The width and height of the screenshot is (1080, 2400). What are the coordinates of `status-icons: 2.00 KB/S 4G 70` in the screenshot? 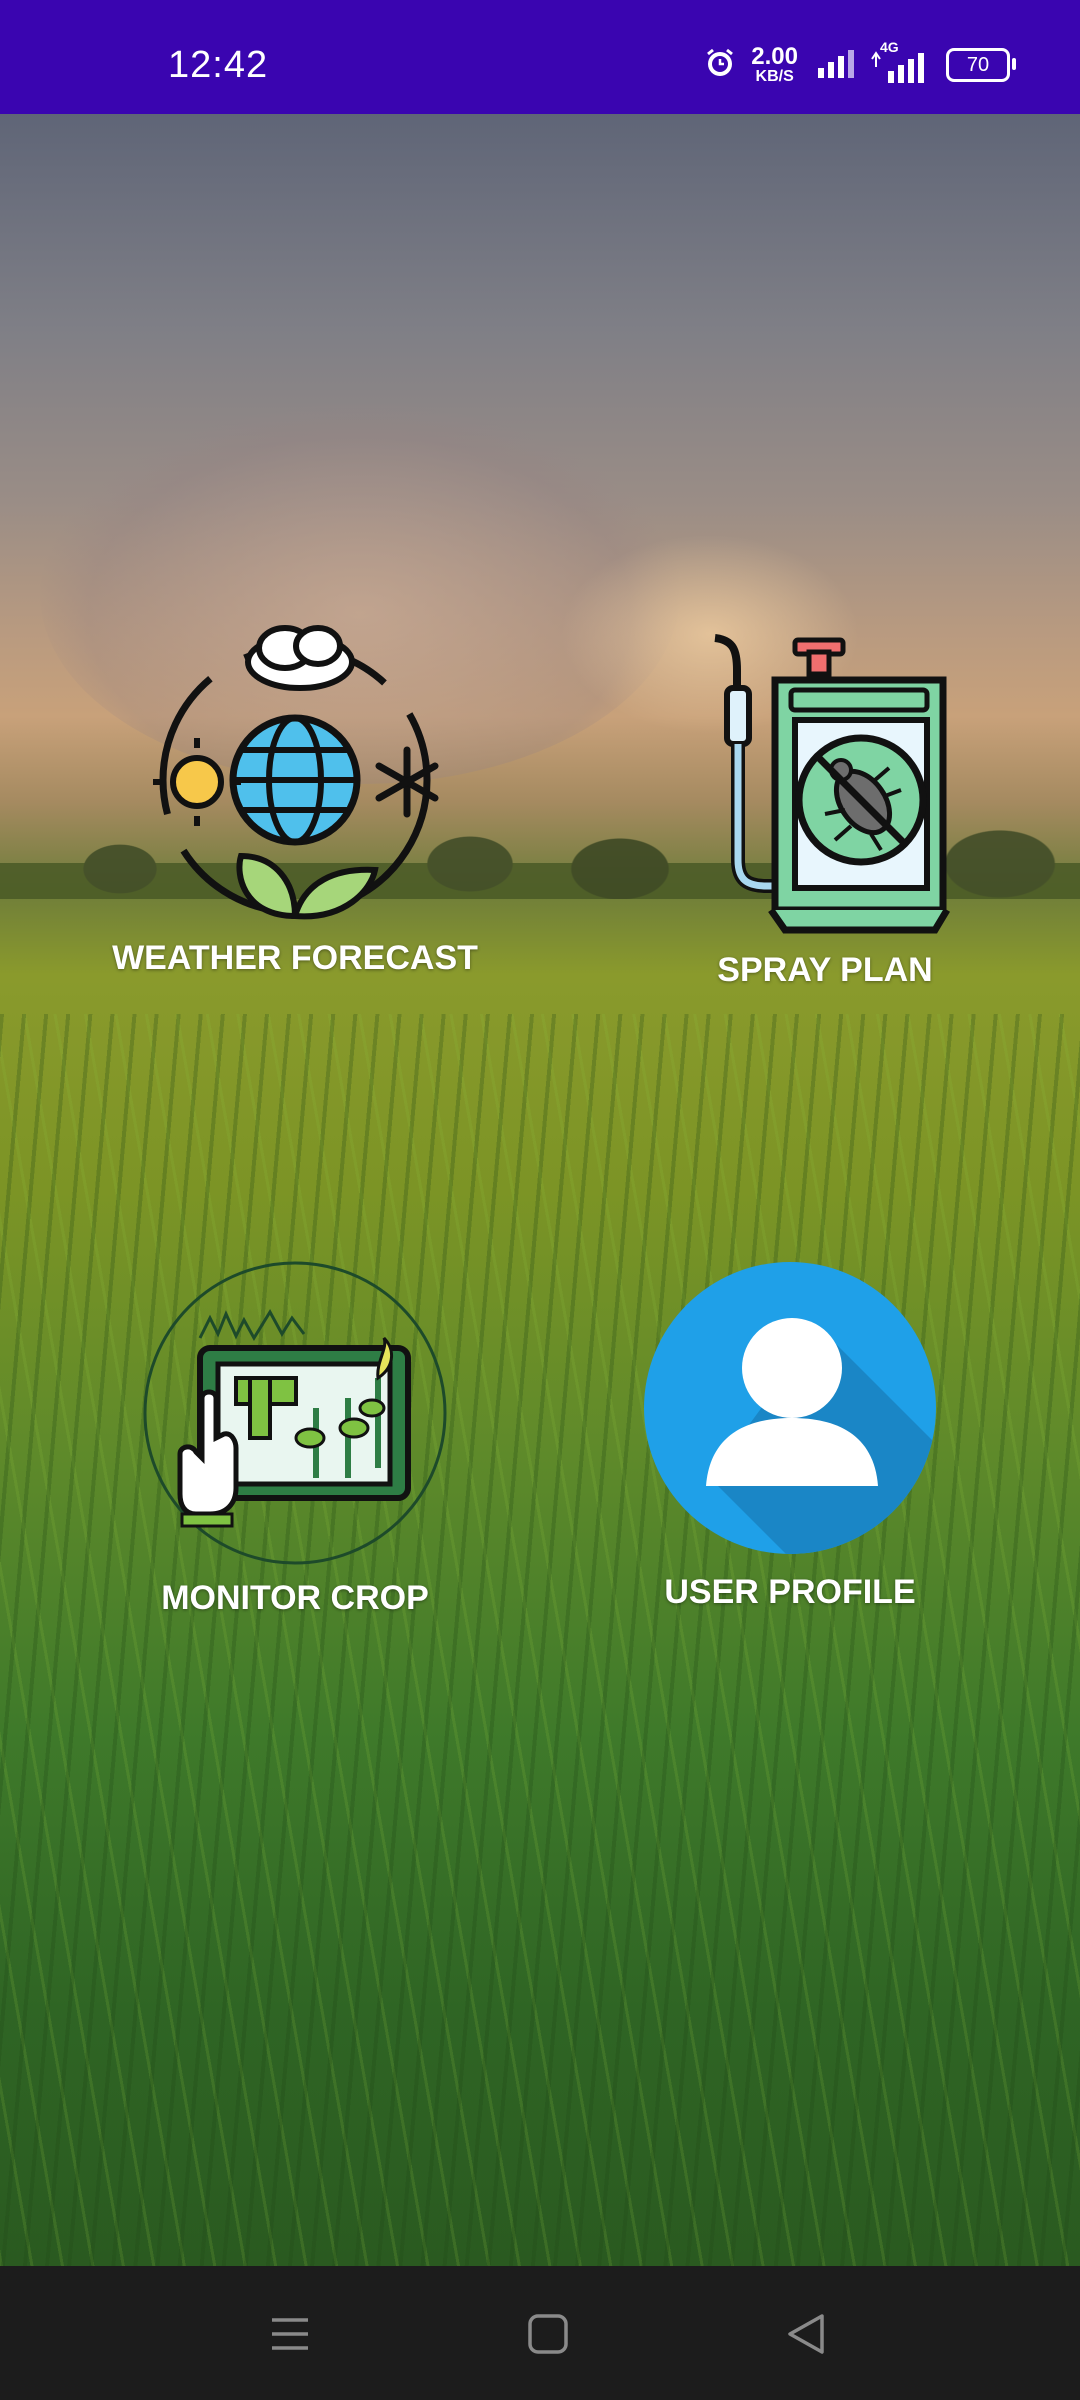 It's located at (859, 64).